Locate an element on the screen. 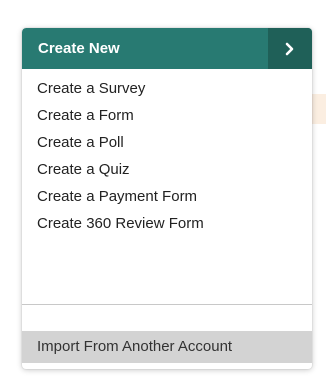  background-highlight-strip is located at coordinates (319, 109).